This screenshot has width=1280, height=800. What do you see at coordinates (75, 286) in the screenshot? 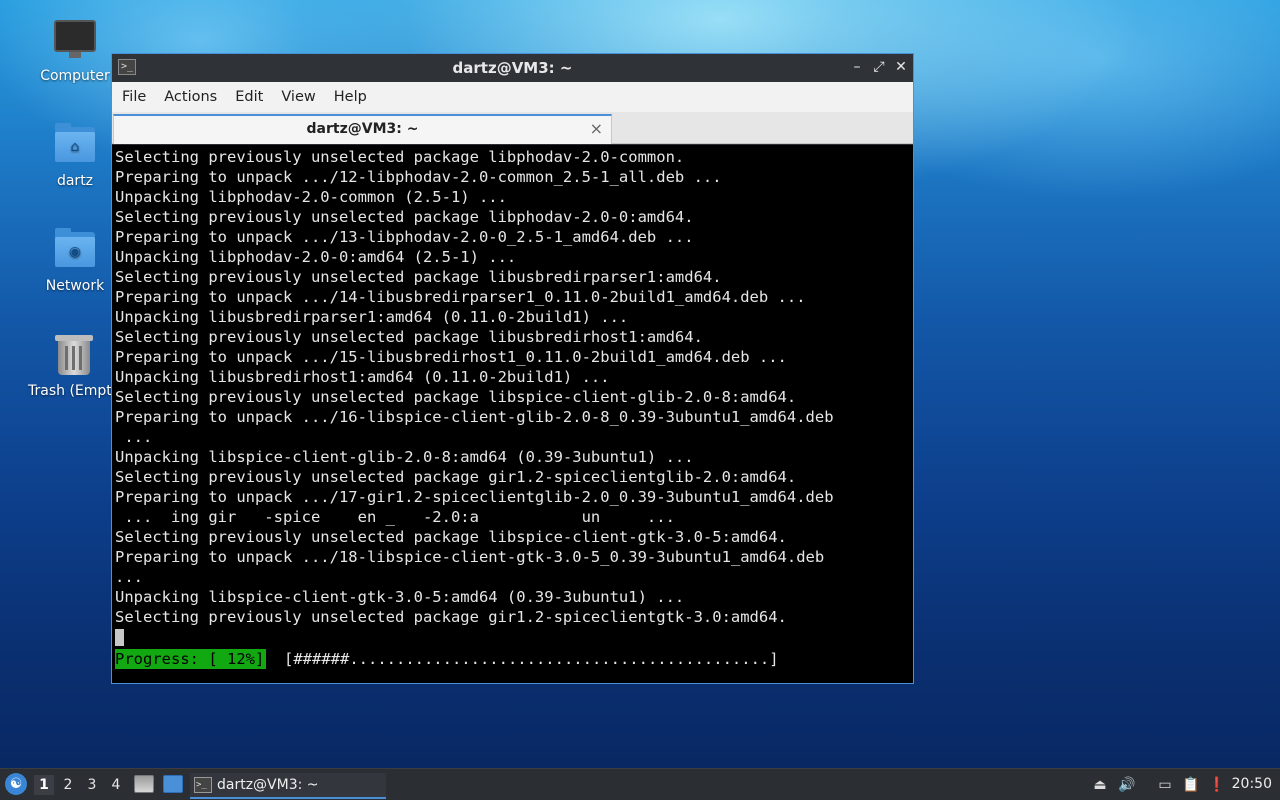
I see `desktop-icon-label: Network` at bounding box center [75, 286].